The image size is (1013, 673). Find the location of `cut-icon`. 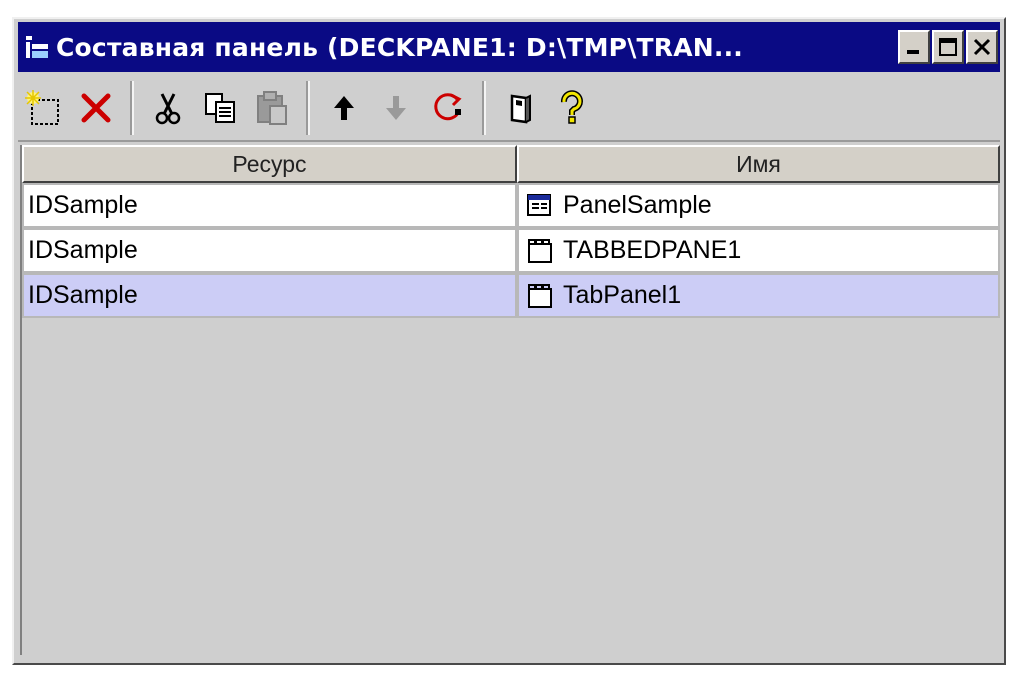

cut-icon is located at coordinates (168, 109).